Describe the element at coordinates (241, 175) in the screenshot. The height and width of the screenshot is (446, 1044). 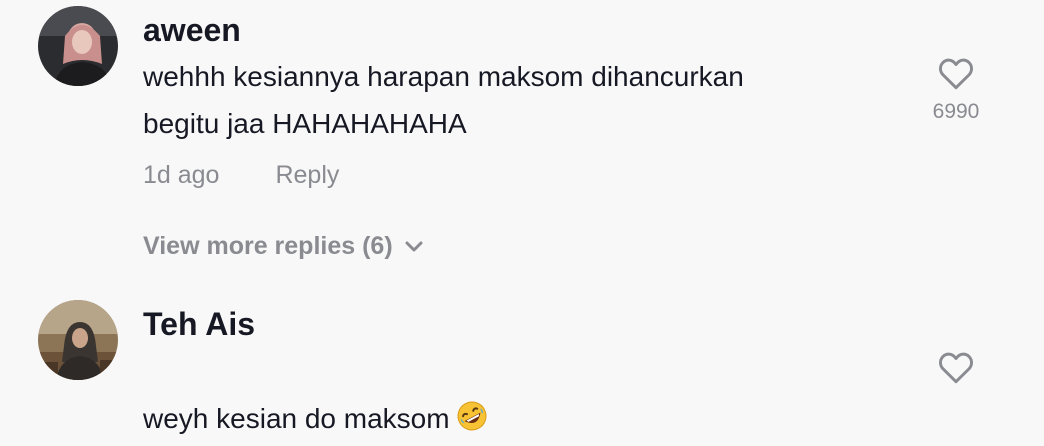
I see `comment-meta: 1d ago Reply` at that location.